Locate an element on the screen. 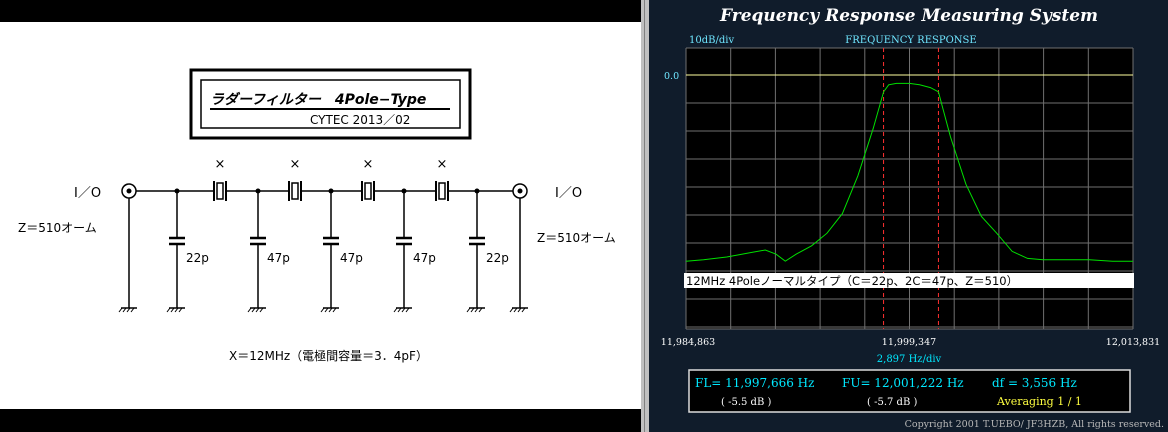 The height and width of the screenshot is (432, 1168). crystal-4: × is located at coordinates (442, 179).